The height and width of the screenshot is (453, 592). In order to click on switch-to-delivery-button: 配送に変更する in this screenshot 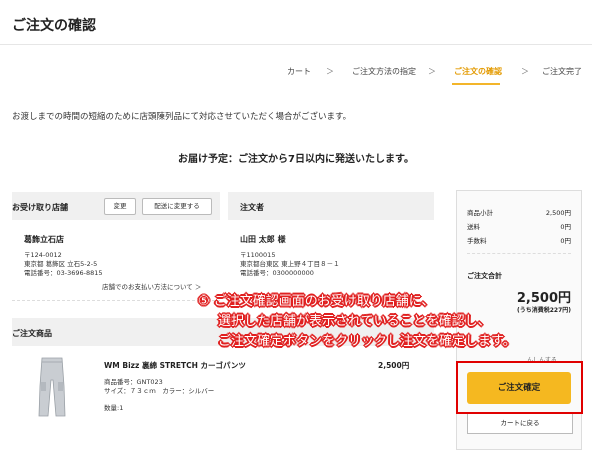, I will do `click(177, 206)`.